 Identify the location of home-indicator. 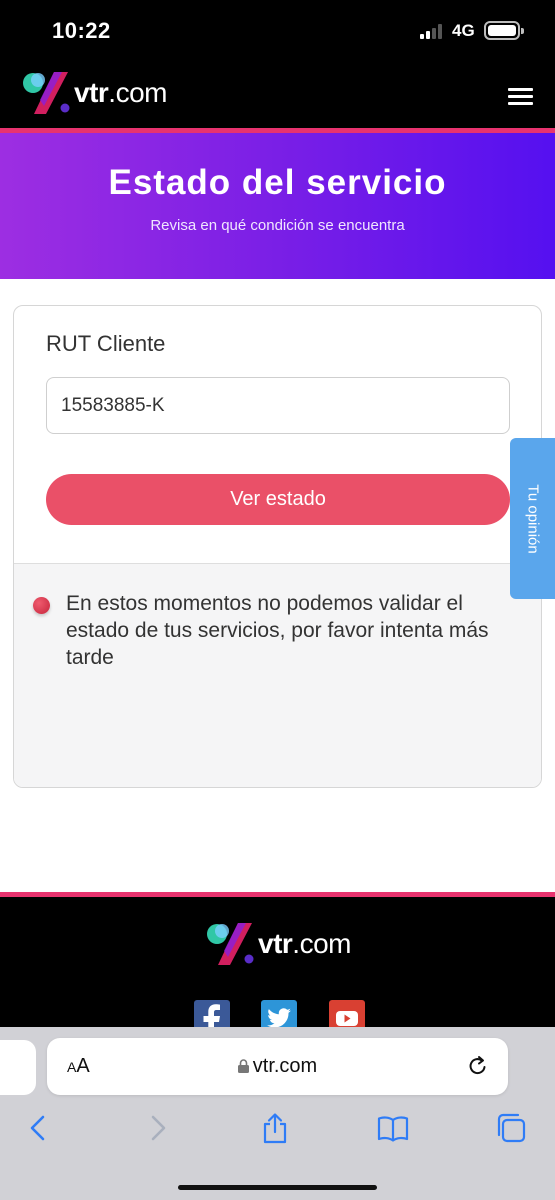
(277, 1187).